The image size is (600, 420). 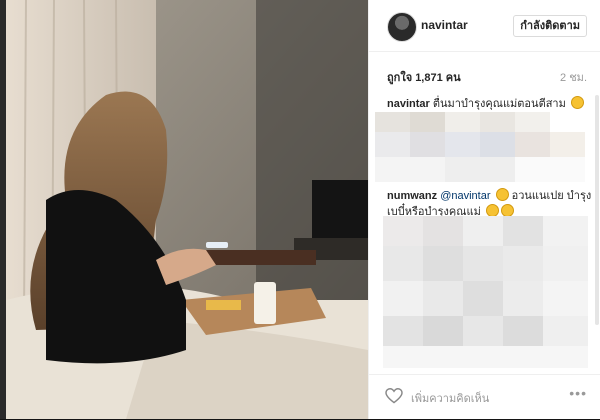 What do you see at coordinates (484, 26) in the screenshot?
I see `post-header: navintar กำลังติดตาม` at bounding box center [484, 26].